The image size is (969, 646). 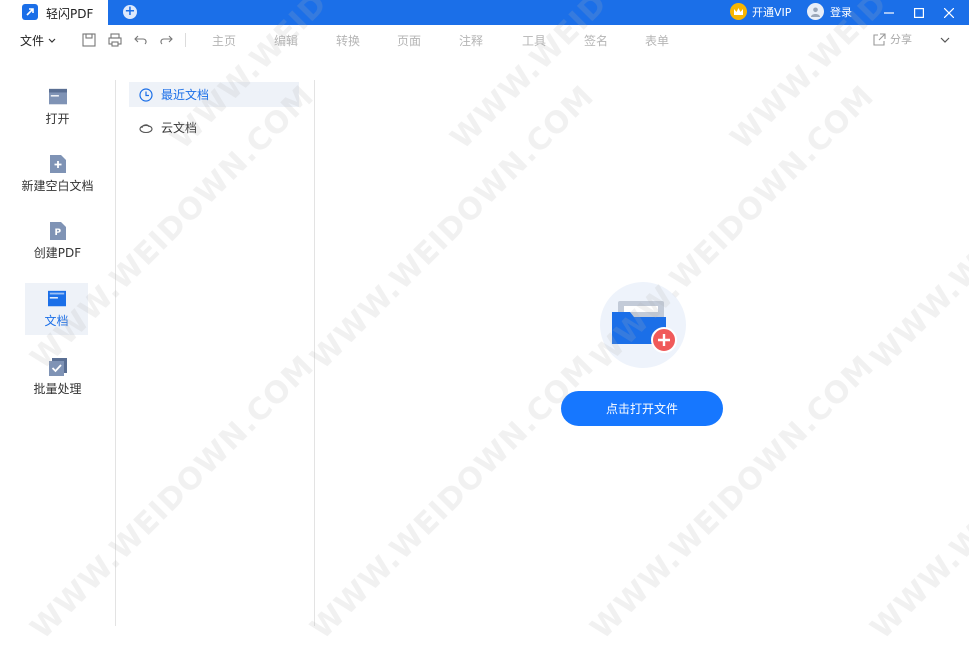 I want to click on close-button, so click(x=949, y=12).